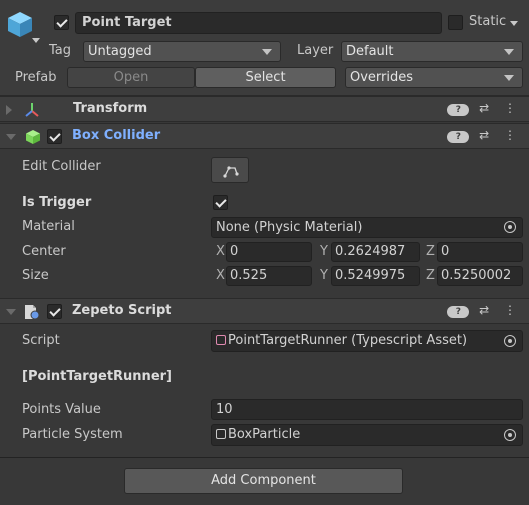  What do you see at coordinates (182, 51) in the screenshot?
I see `tag-dropdown: Untagged` at bounding box center [182, 51].